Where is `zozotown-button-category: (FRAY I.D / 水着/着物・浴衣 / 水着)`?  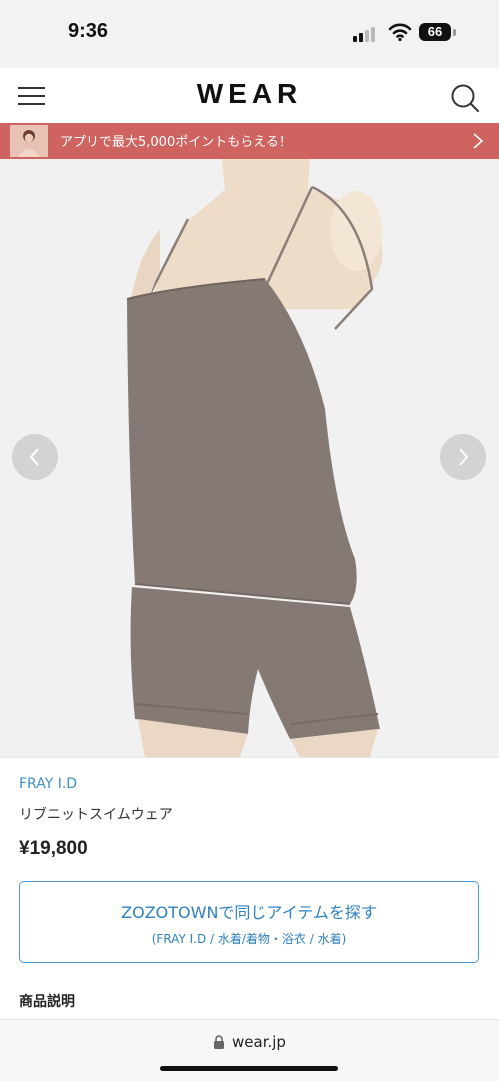 zozotown-button-category: (FRAY I.D / 水着/着物・浴衣 / 水着) is located at coordinates (249, 939).